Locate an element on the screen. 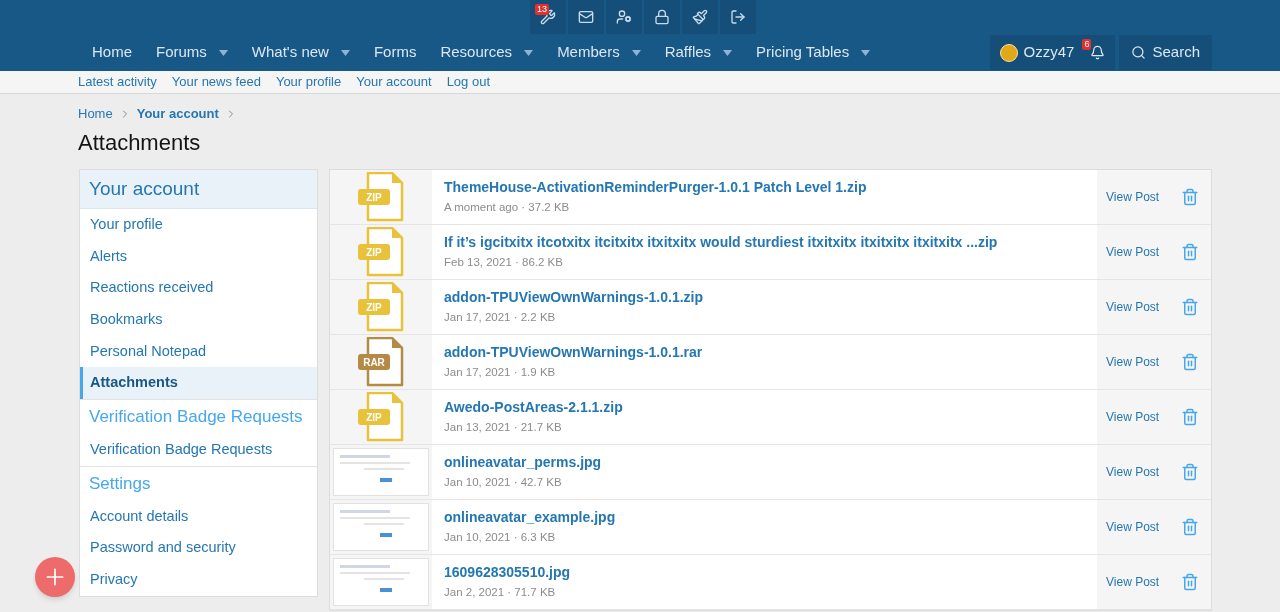 This screenshot has width=1280, height=612. mail-icon is located at coordinates (586, 17).